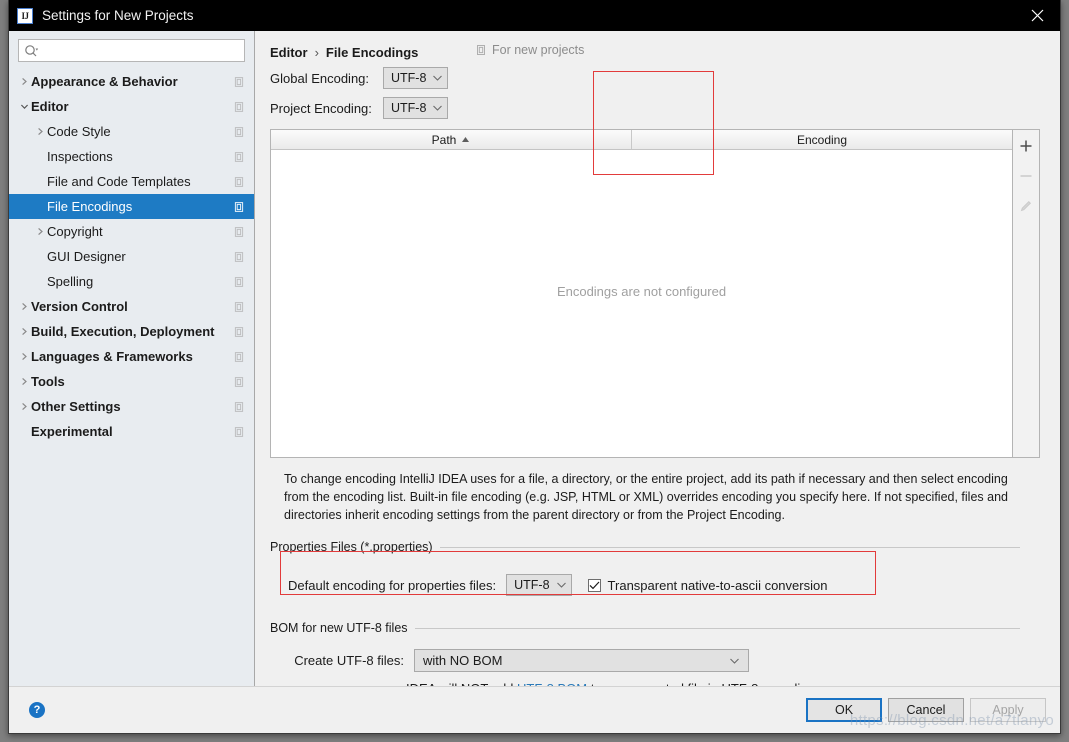 Image resolution: width=1069 pixels, height=742 pixels. Describe the element at coordinates (131, 306) in the screenshot. I see `sidebar-item-version-control: Version Control` at that location.